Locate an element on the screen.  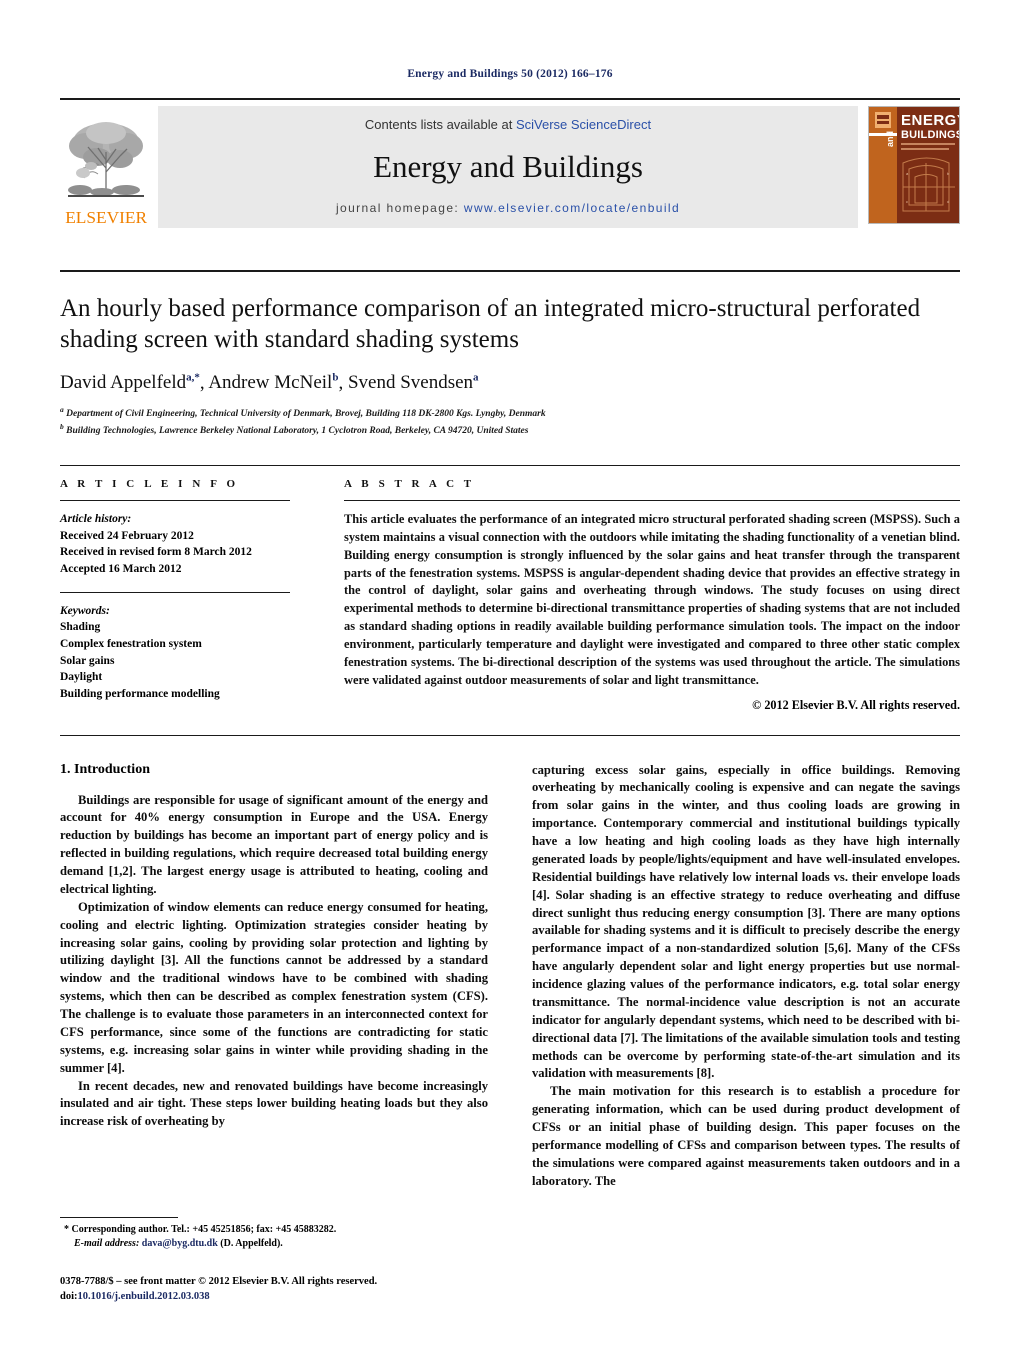
doi-label: doi: is located at coordinates (69, 1297).